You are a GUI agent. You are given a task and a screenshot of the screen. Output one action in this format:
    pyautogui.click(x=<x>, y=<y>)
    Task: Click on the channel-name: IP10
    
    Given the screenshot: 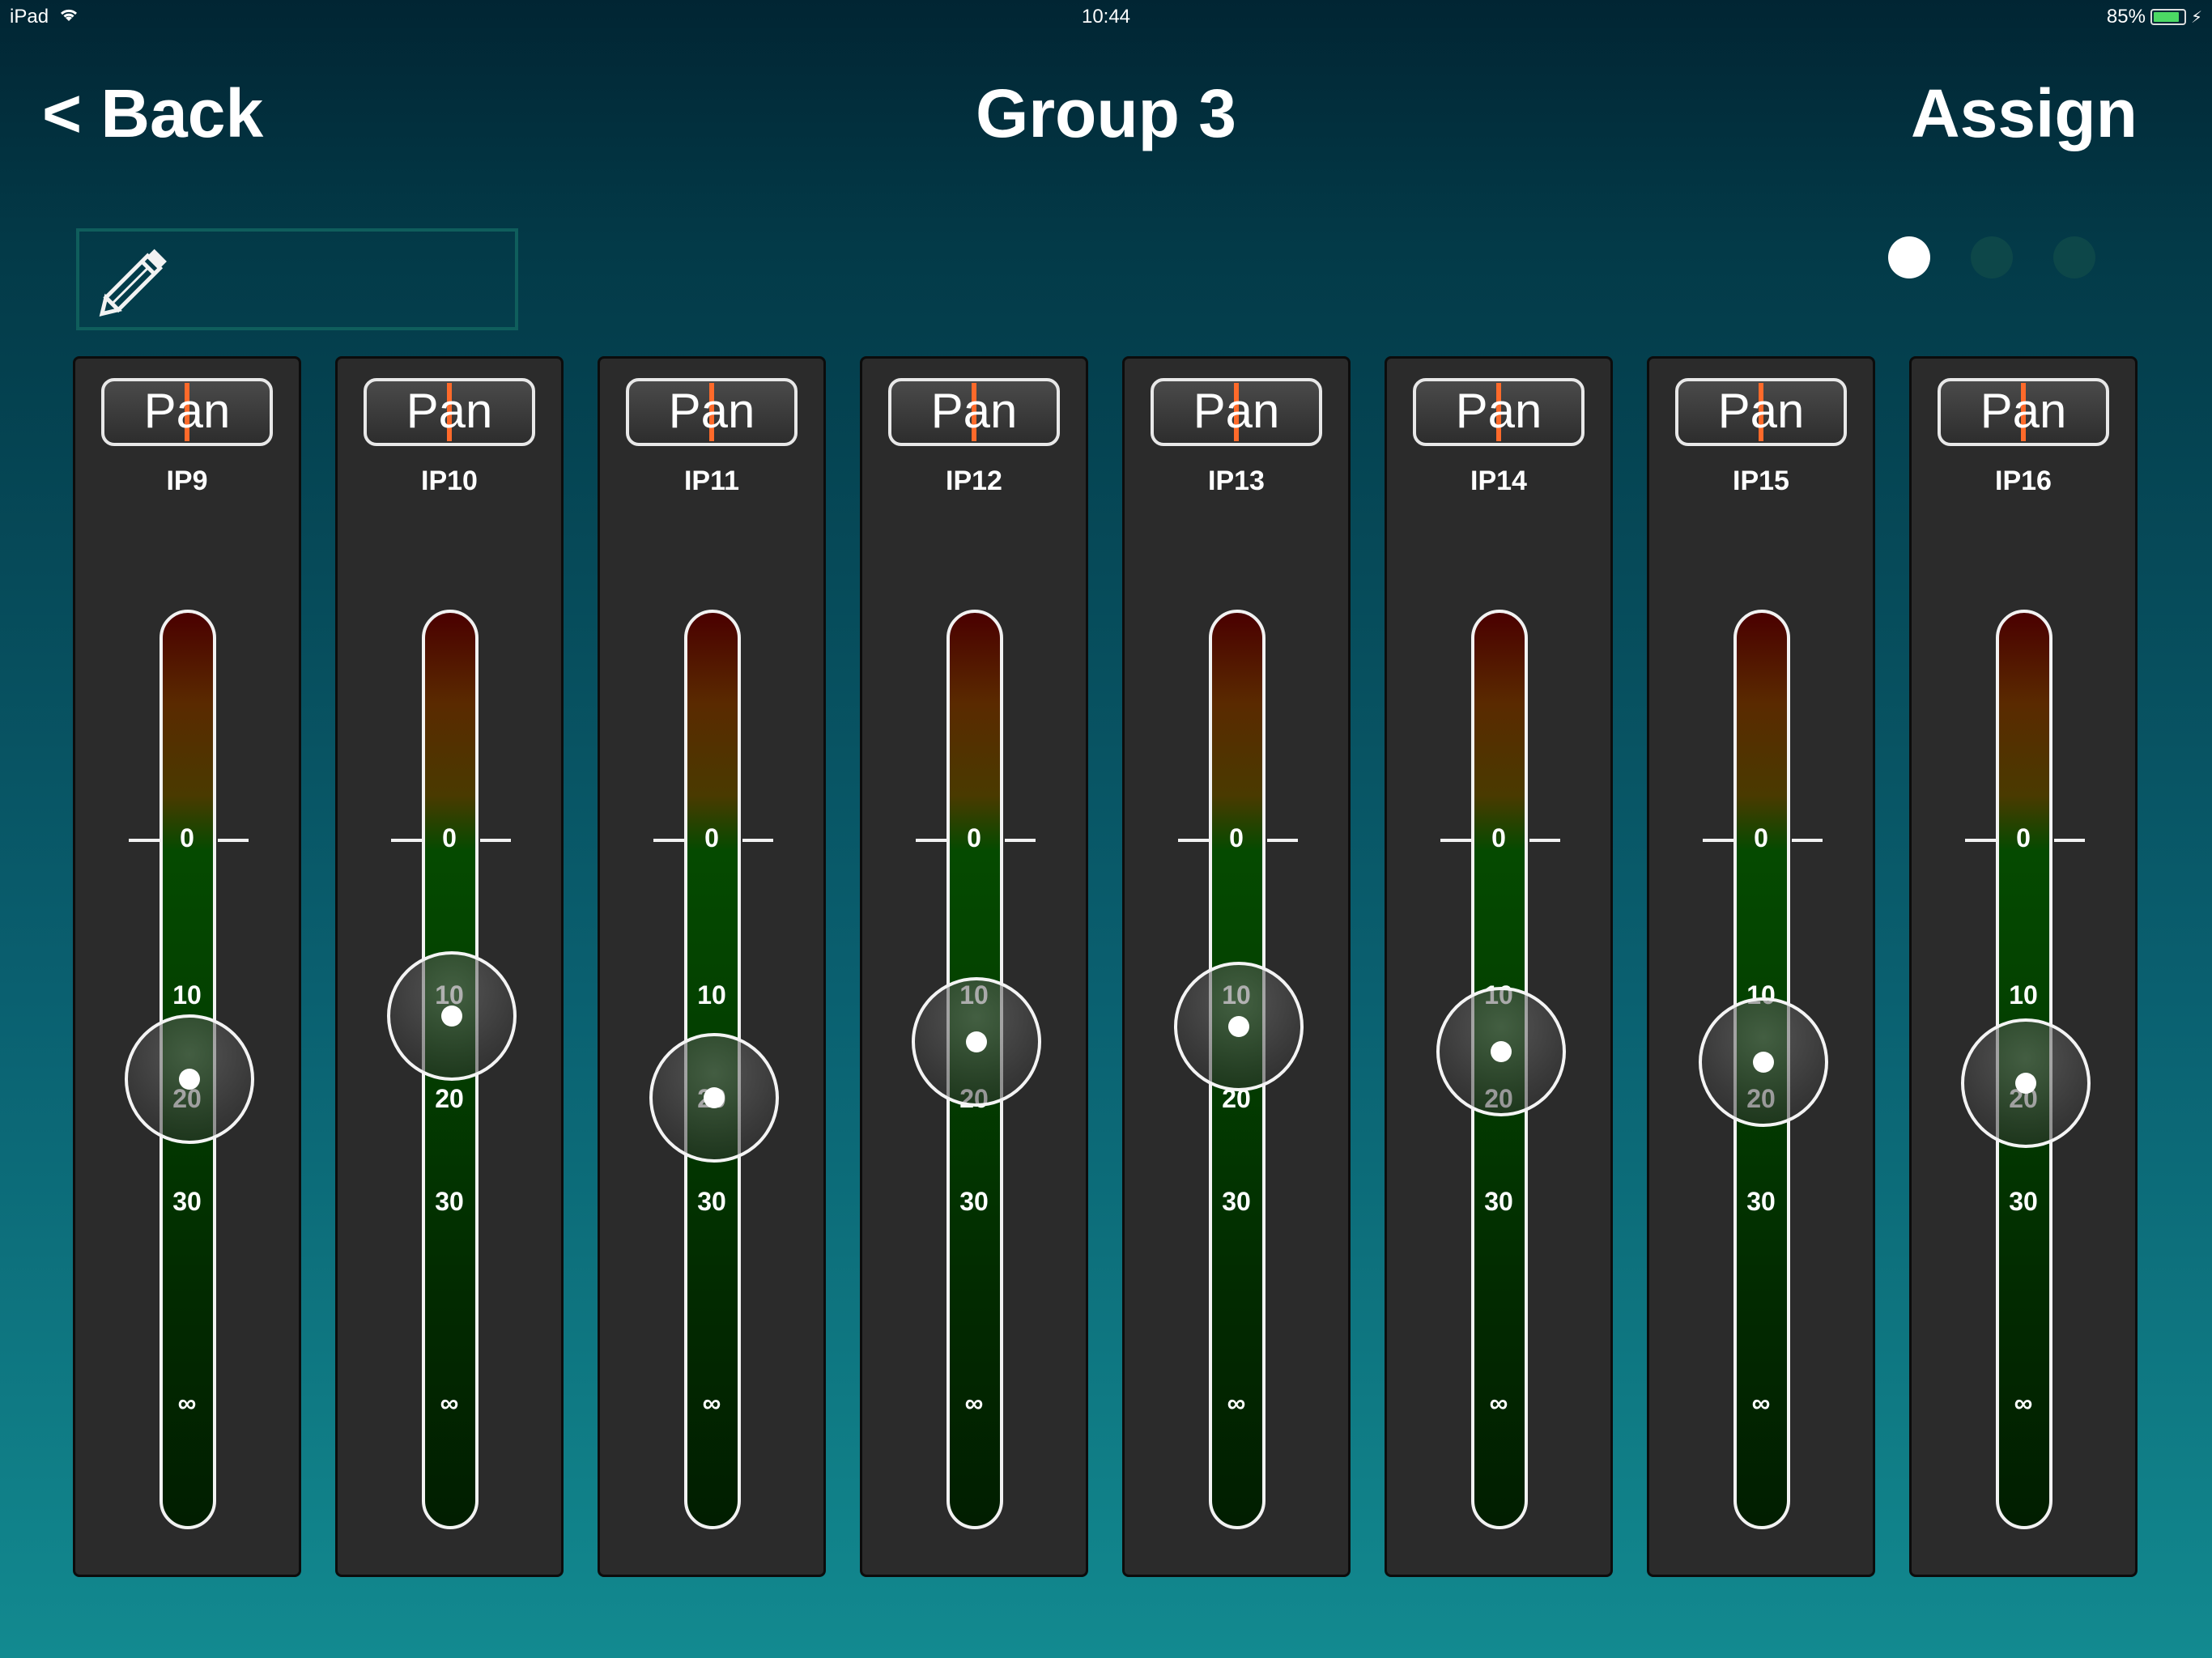 What is the action you would take?
    pyautogui.click(x=450, y=481)
    